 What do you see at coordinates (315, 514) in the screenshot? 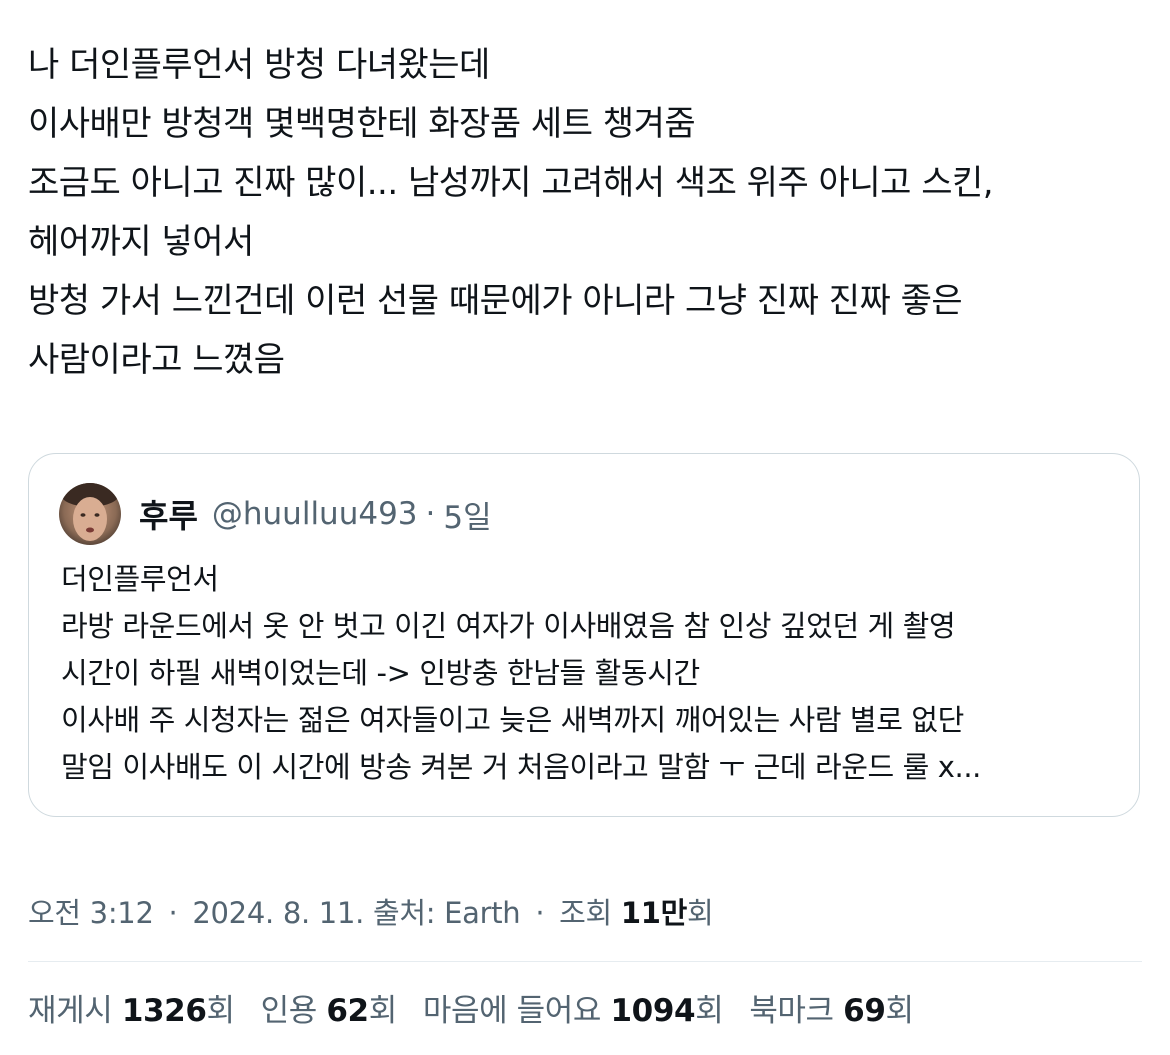
I see `quoted-user-handle: @huulluu493` at bounding box center [315, 514].